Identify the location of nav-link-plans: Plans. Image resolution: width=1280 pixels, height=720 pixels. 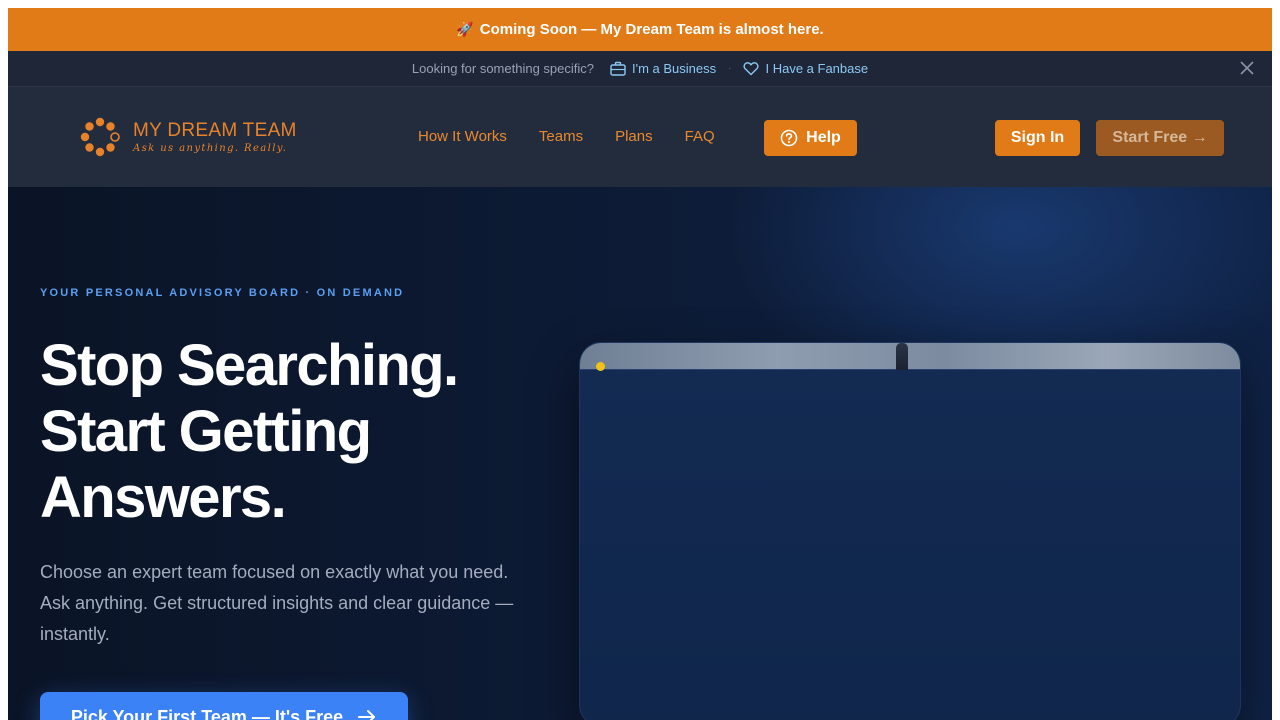
(634, 137).